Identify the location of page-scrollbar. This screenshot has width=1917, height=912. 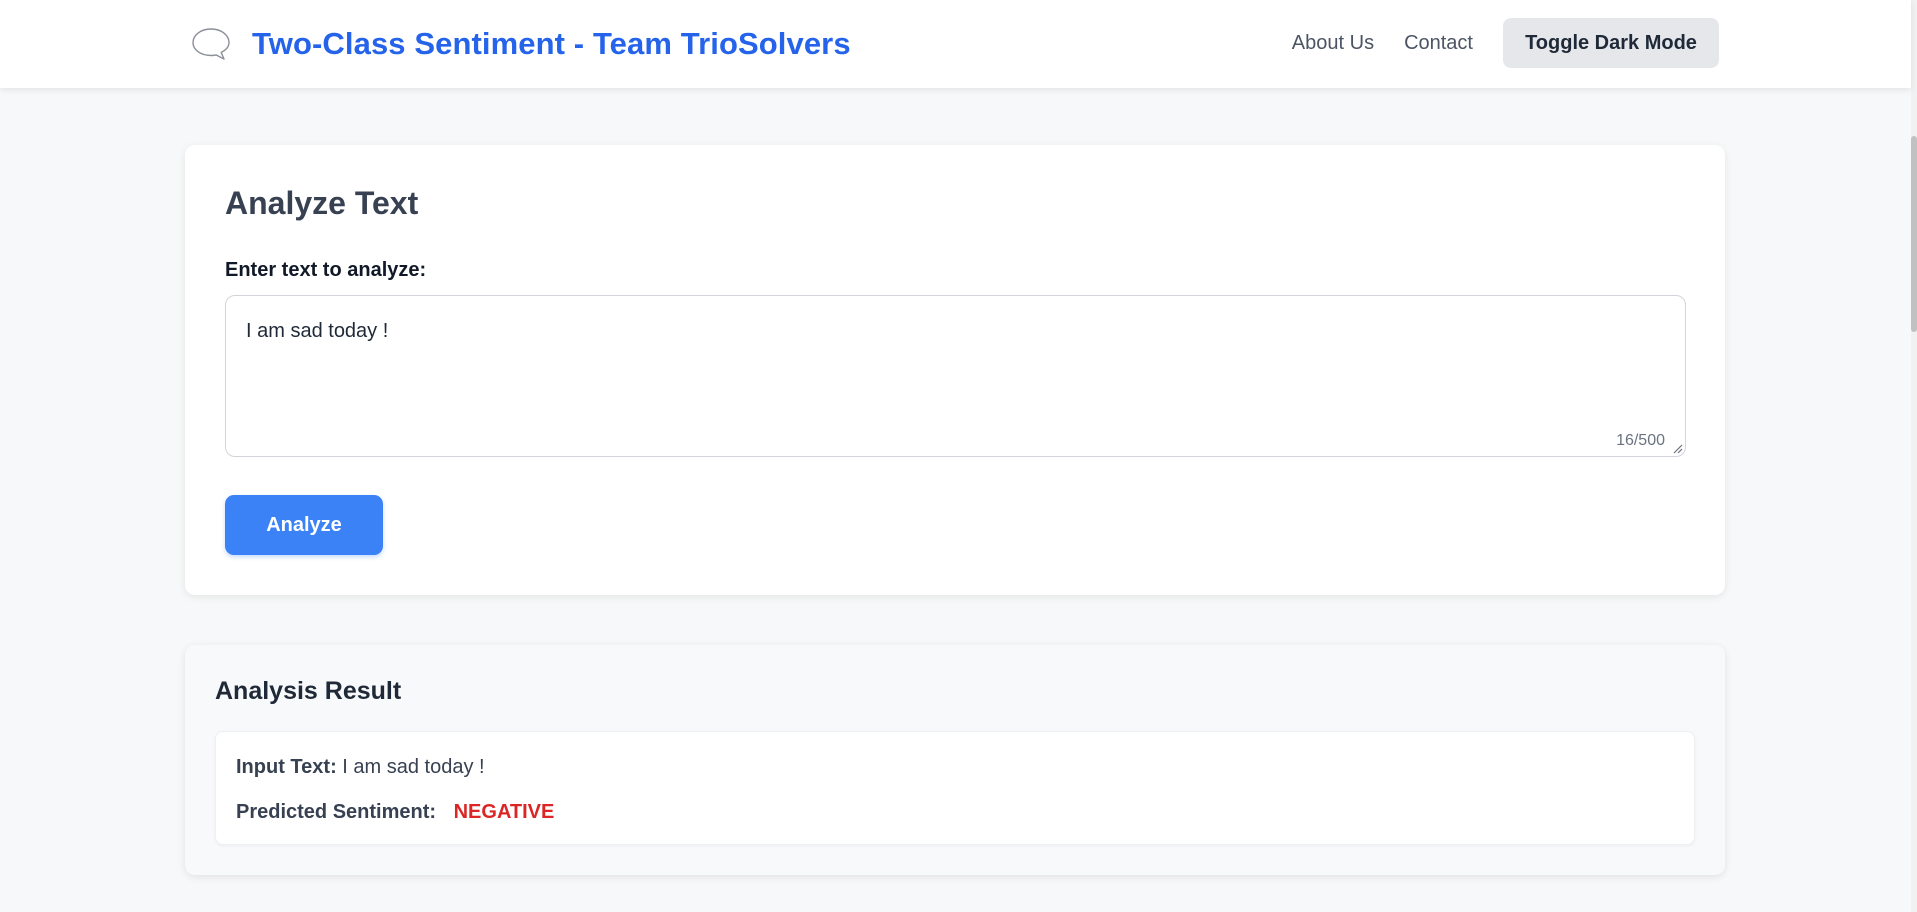
(1914, 456).